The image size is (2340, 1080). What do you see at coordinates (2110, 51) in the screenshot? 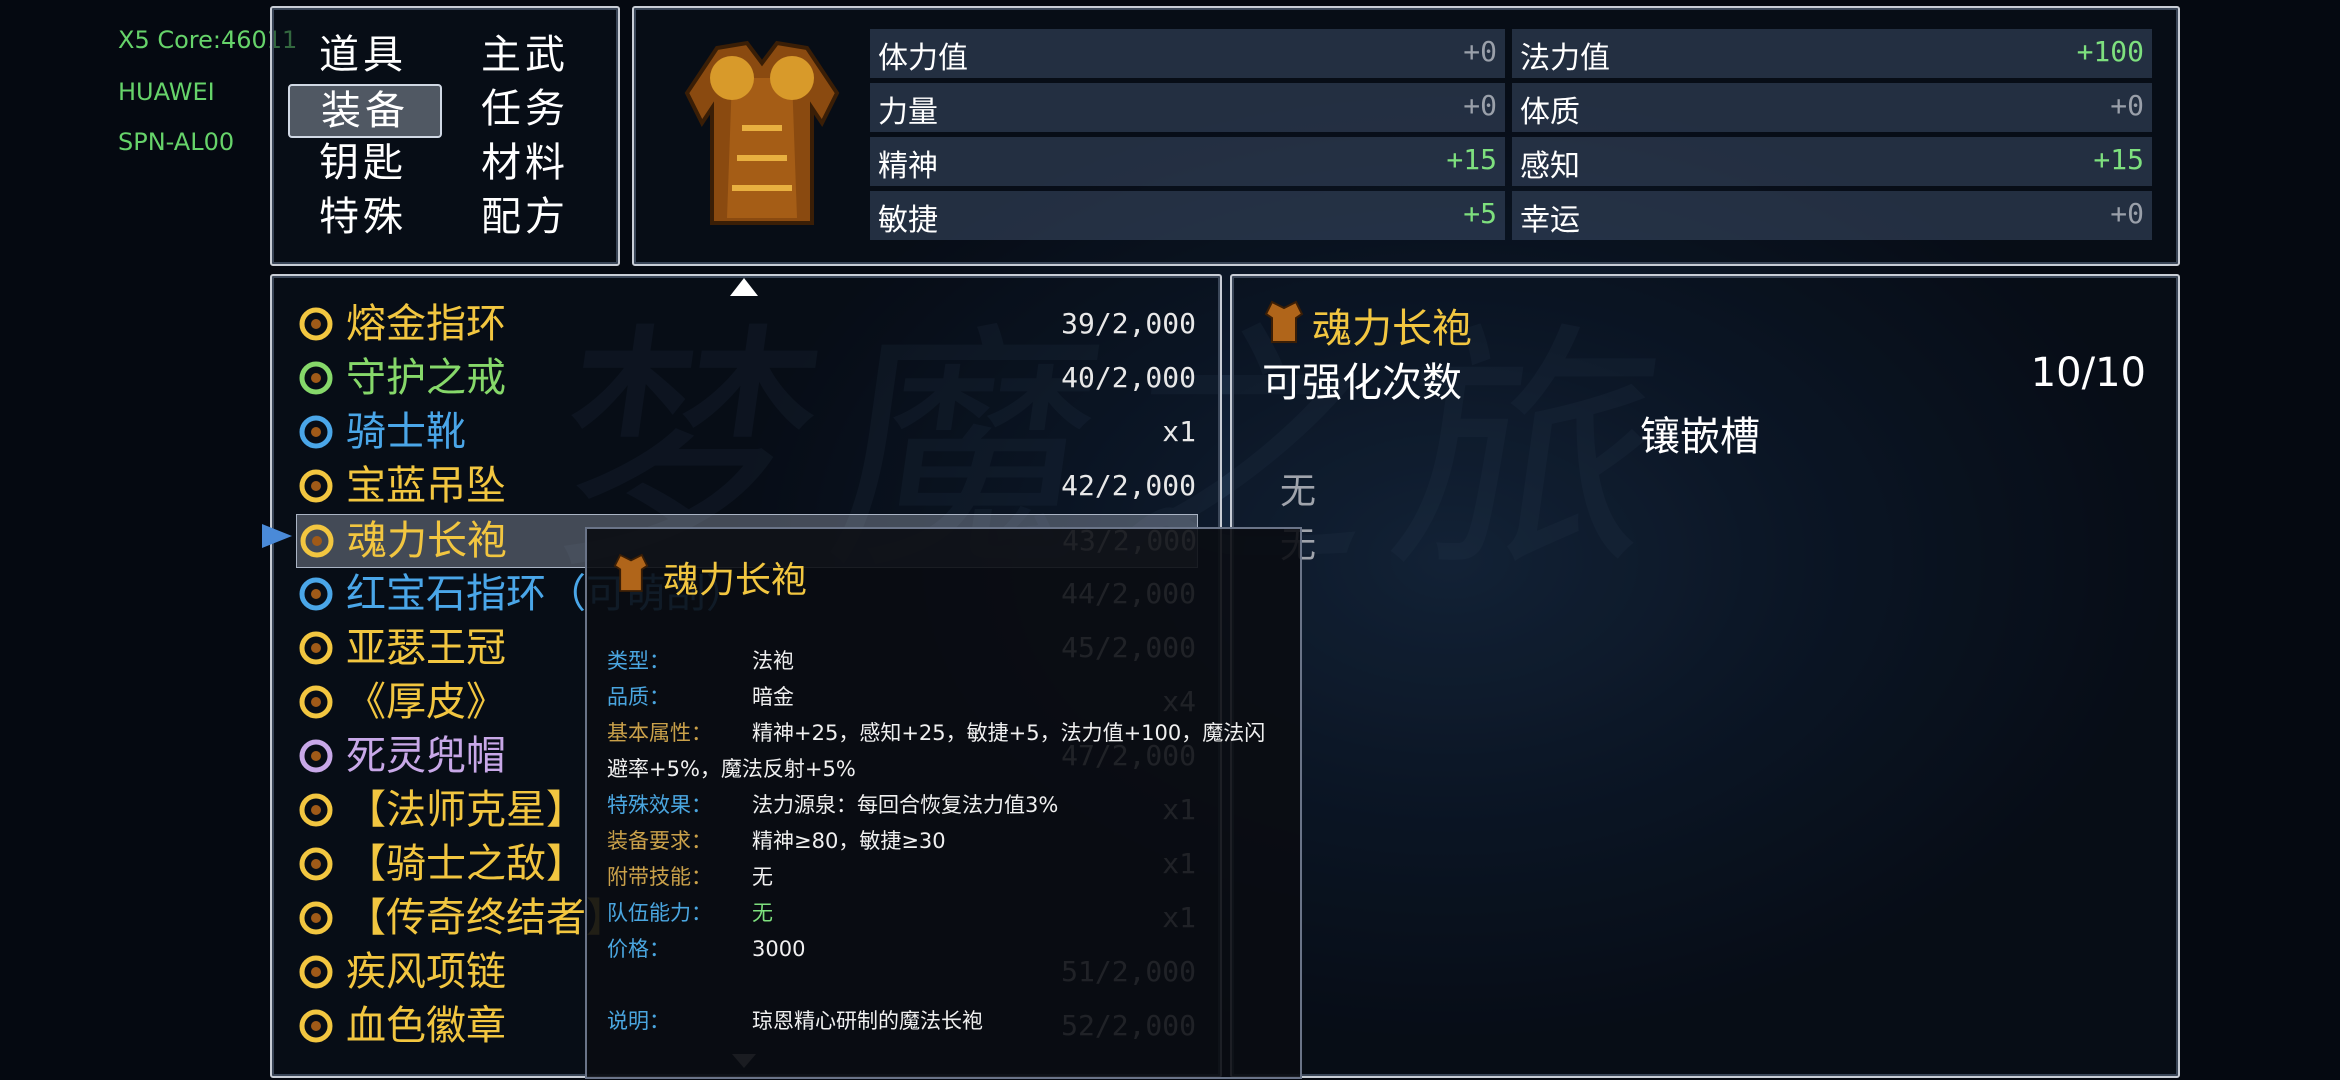
I see `stat-value: +100` at bounding box center [2110, 51].